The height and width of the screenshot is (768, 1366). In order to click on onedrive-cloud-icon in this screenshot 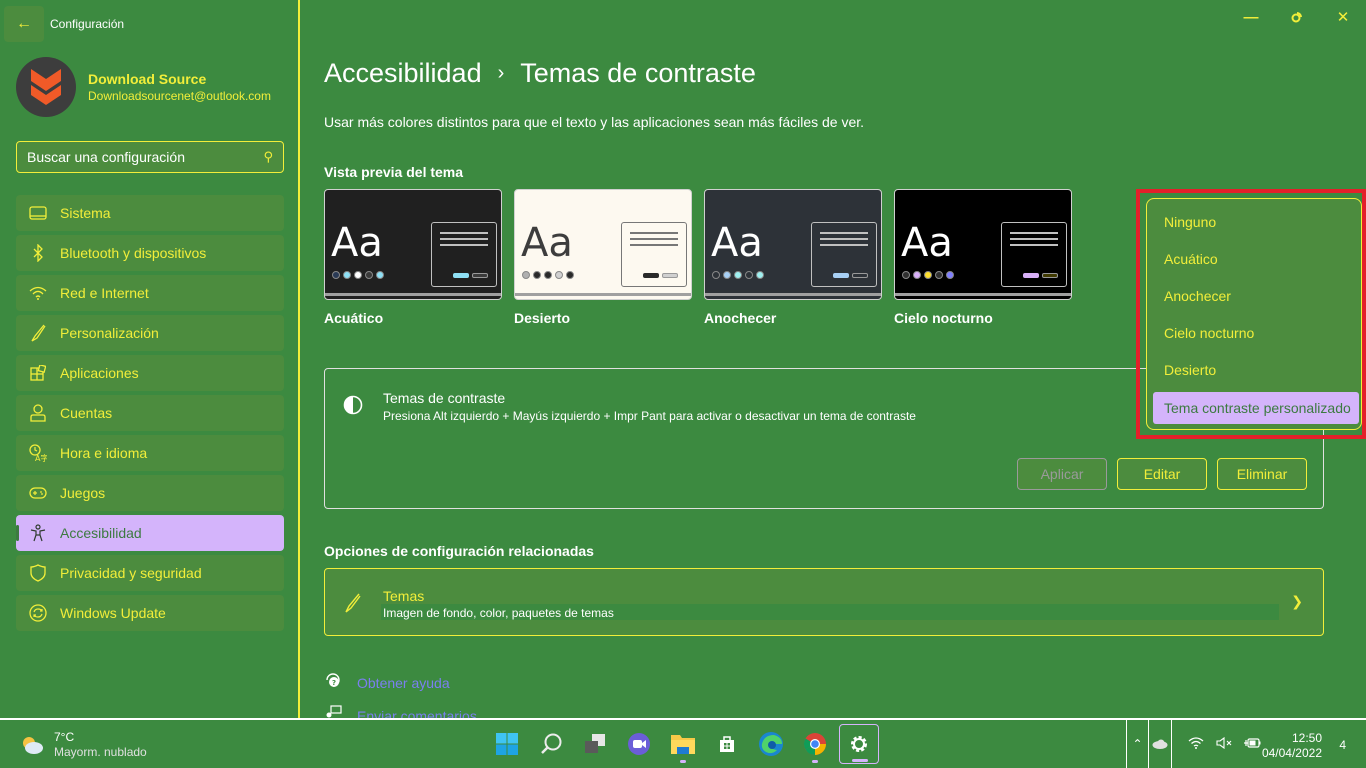, I will do `click(1160, 744)`.